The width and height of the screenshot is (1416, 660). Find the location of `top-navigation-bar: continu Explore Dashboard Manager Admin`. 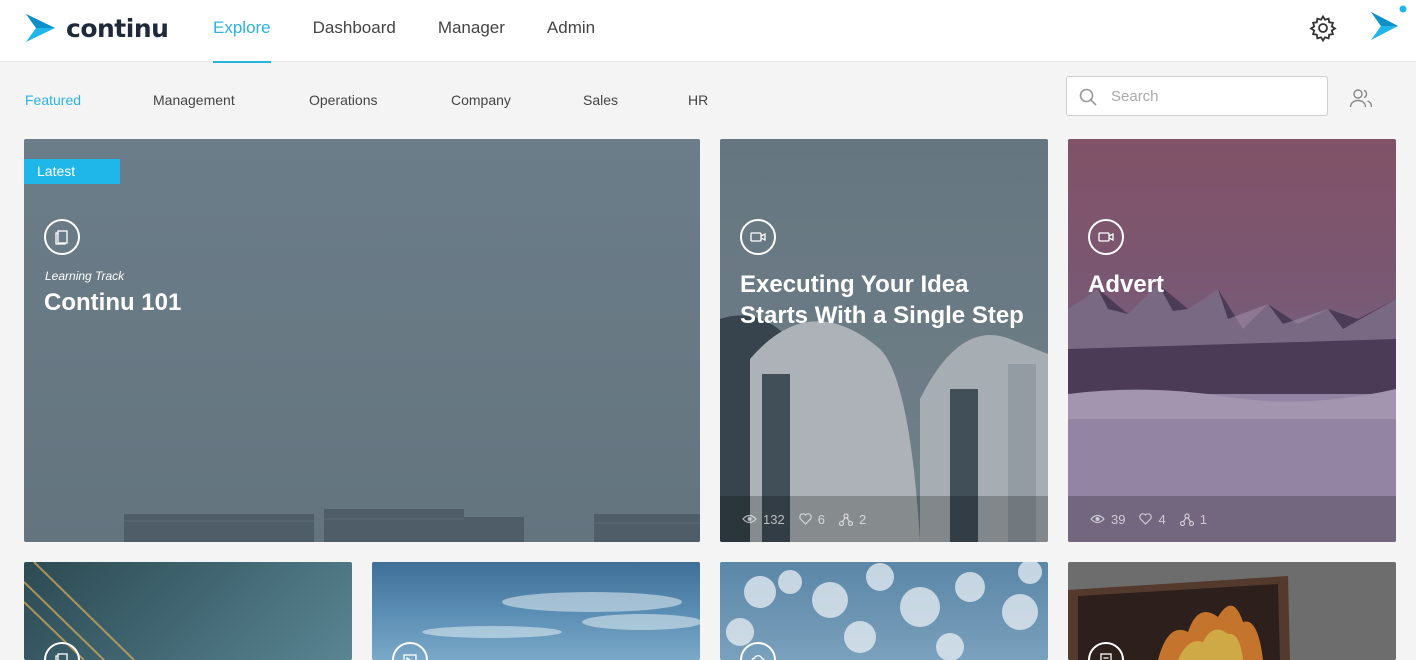

top-navigation-bar: continu Explore Dashboard Manager Admin is located at coordinates (708, 31).